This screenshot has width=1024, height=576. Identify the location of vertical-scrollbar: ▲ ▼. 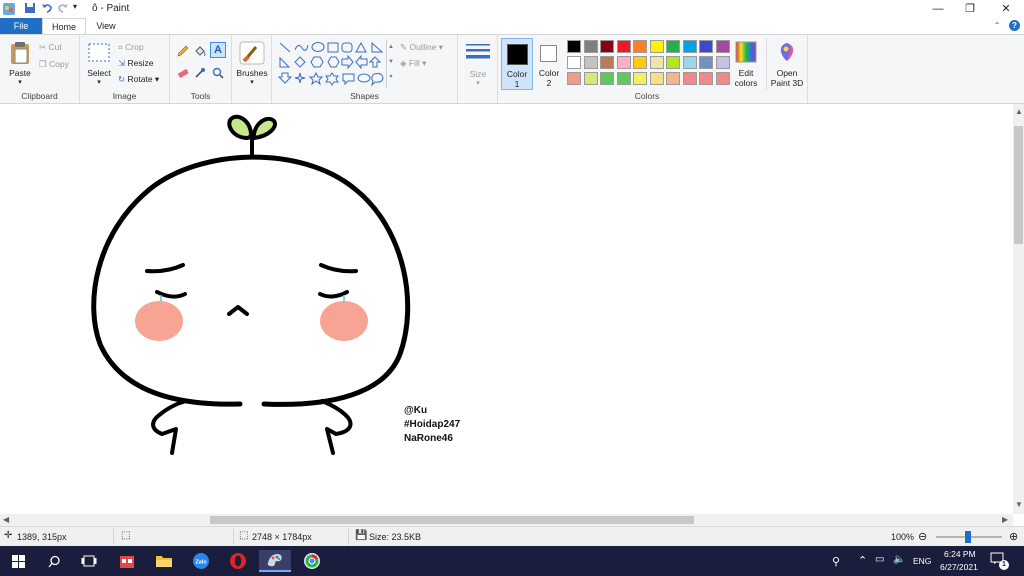
(1018, 309).